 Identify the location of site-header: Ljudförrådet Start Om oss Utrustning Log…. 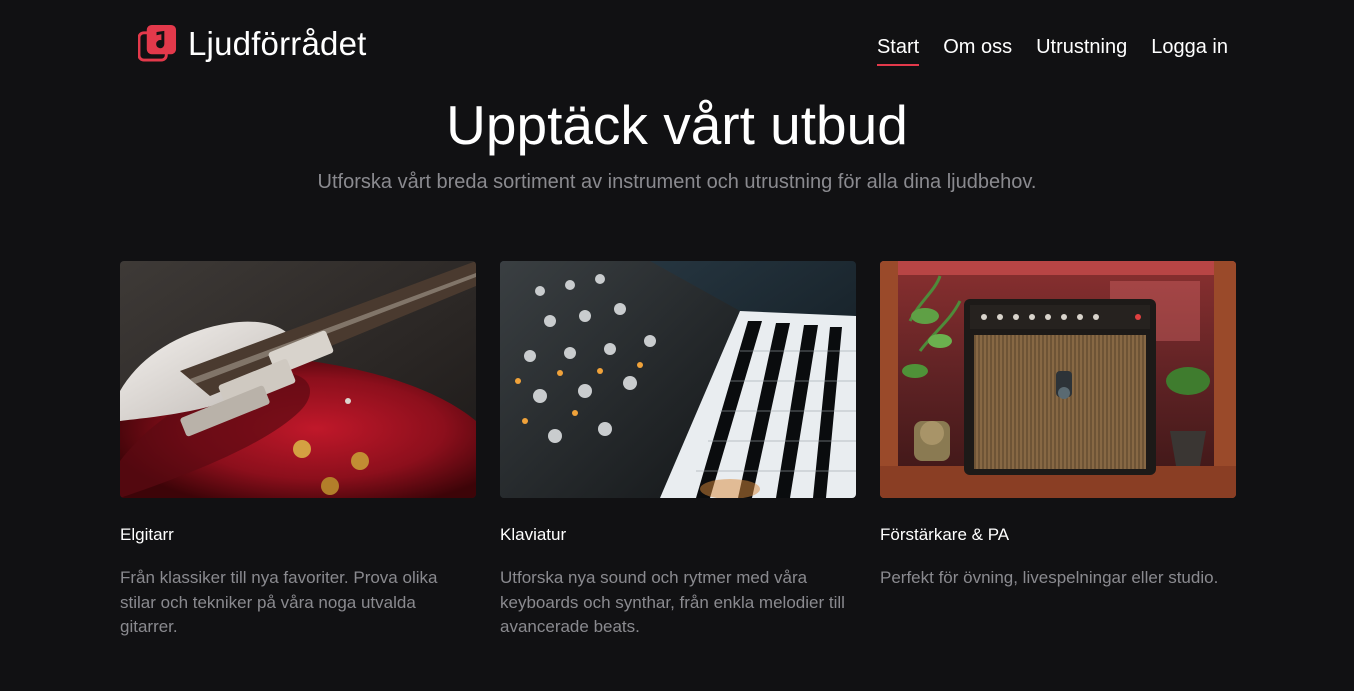
(677, 45).